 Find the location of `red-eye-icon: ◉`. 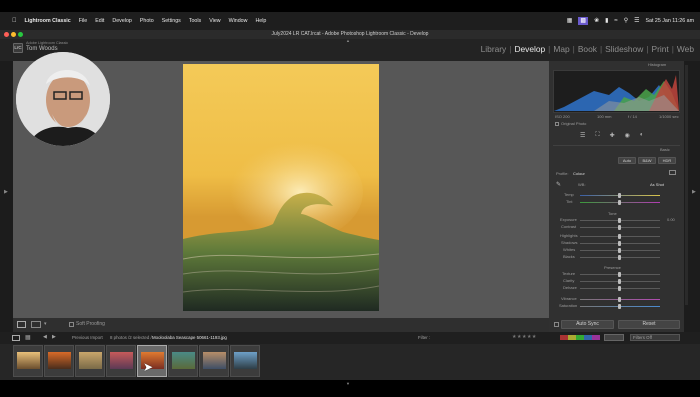

red-eye-icon: ◉ is located at coordinates (627, 135).